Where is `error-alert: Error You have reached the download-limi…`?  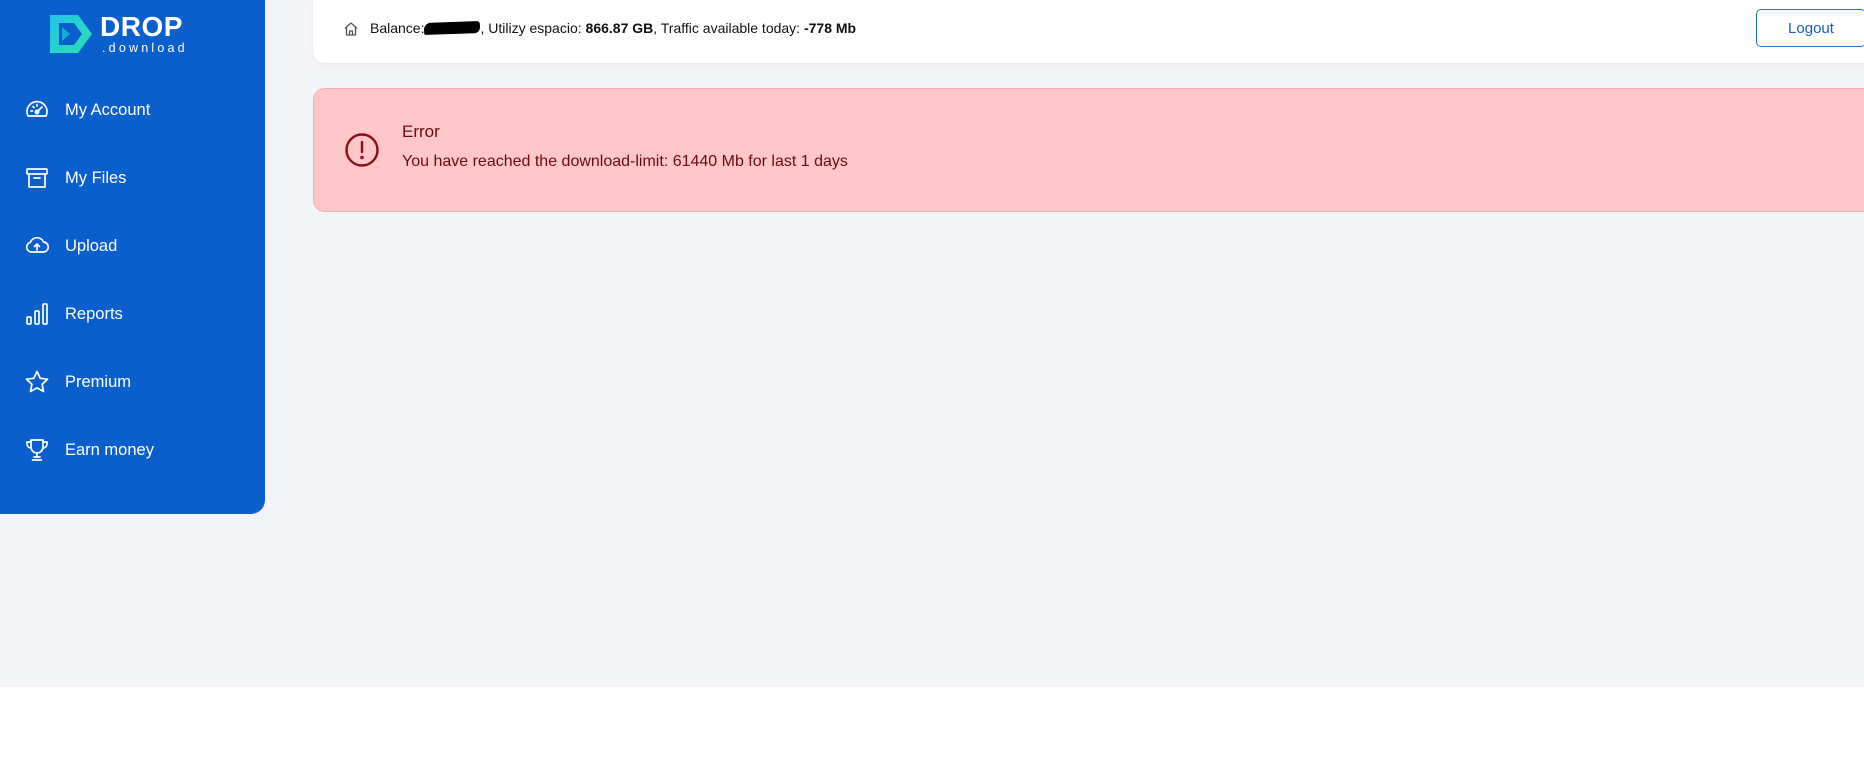 error-alert: Error You have reached the download-limi… is located at coordinates (1088, 150).